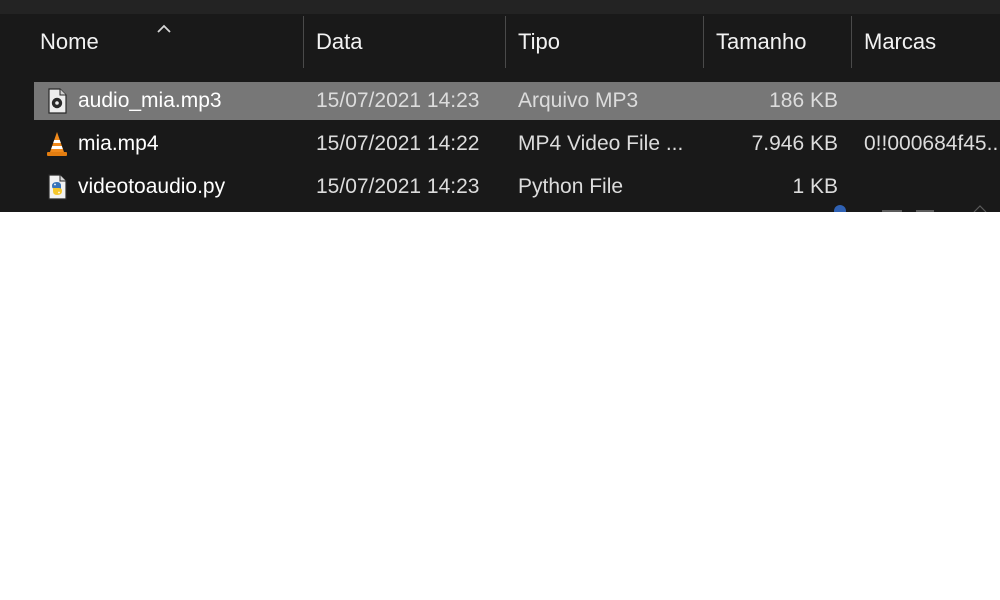  I want to click on column-header-type: Tipo, so click(603, 45).